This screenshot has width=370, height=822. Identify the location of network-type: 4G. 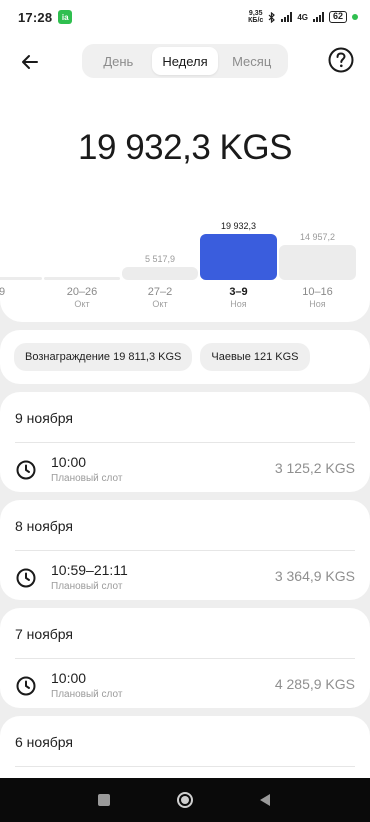
(302, 17).